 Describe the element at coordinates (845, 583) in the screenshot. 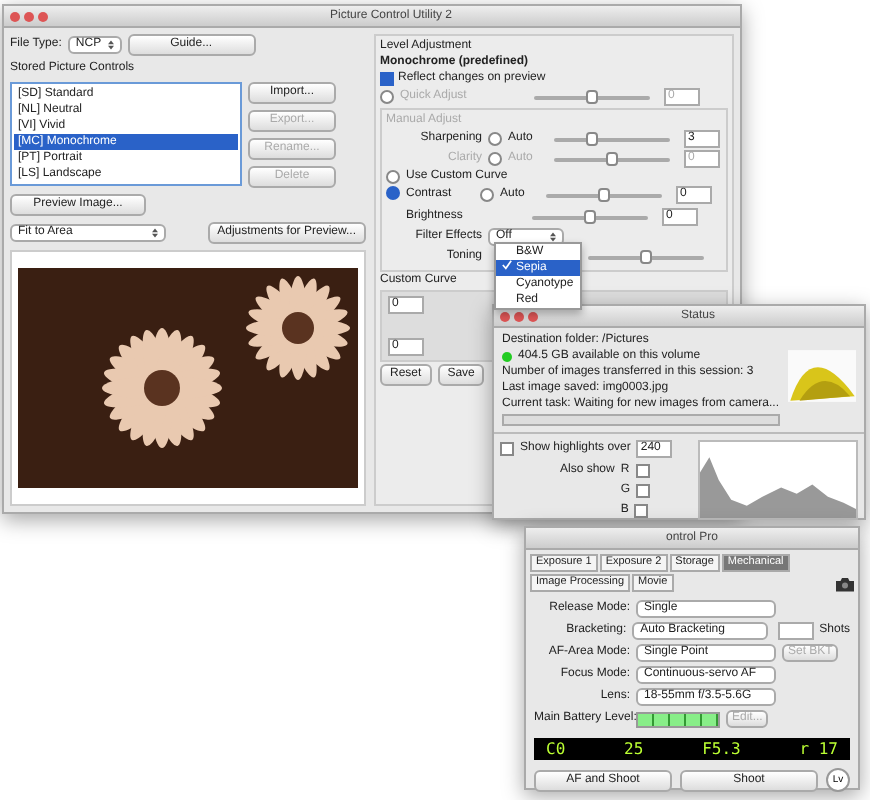

I see `camera-icon` at that location.